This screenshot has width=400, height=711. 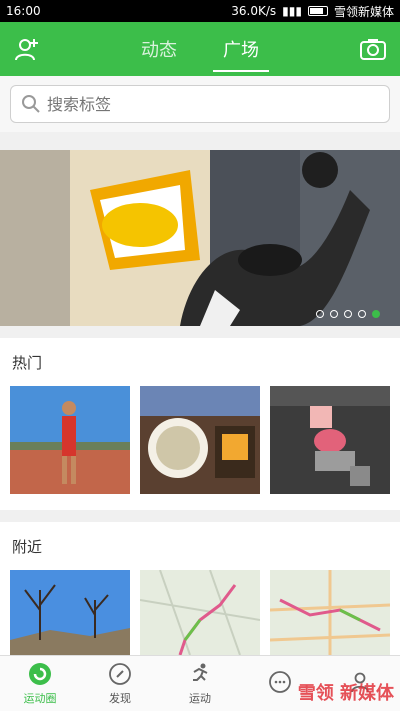 I want to click on carousel-indicator, so click(x=348, y=314).